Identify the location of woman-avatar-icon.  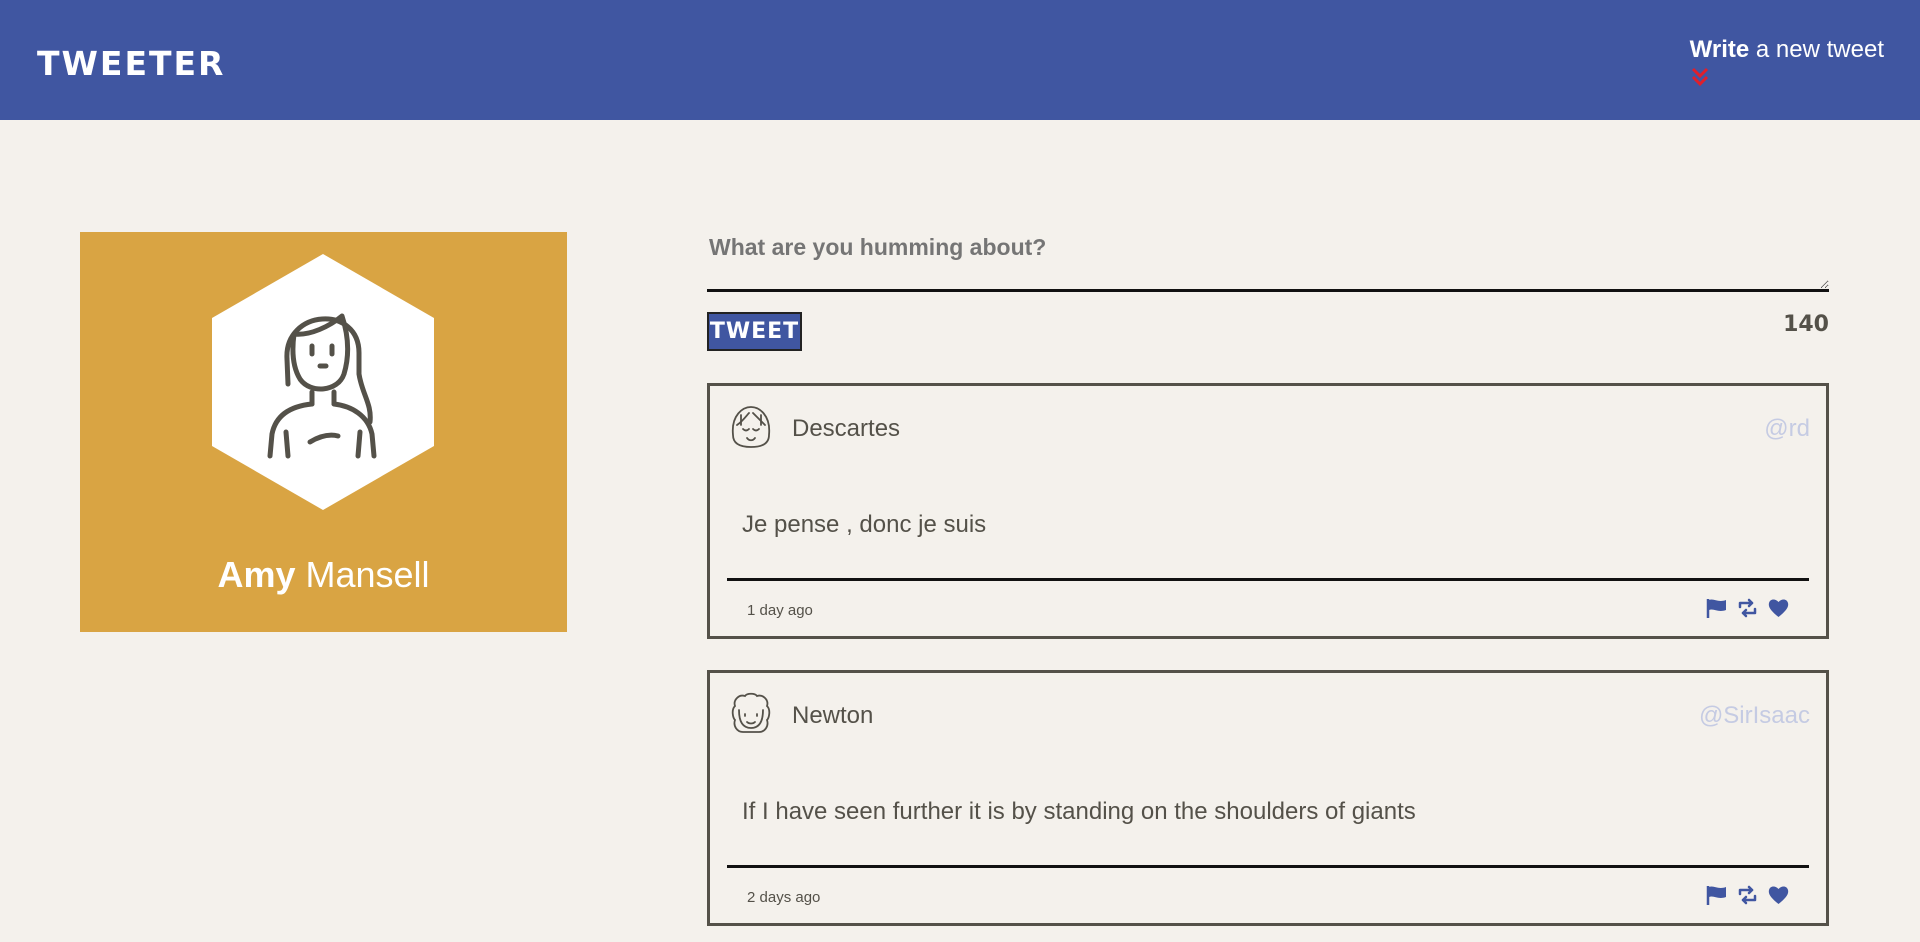
(323, 382).